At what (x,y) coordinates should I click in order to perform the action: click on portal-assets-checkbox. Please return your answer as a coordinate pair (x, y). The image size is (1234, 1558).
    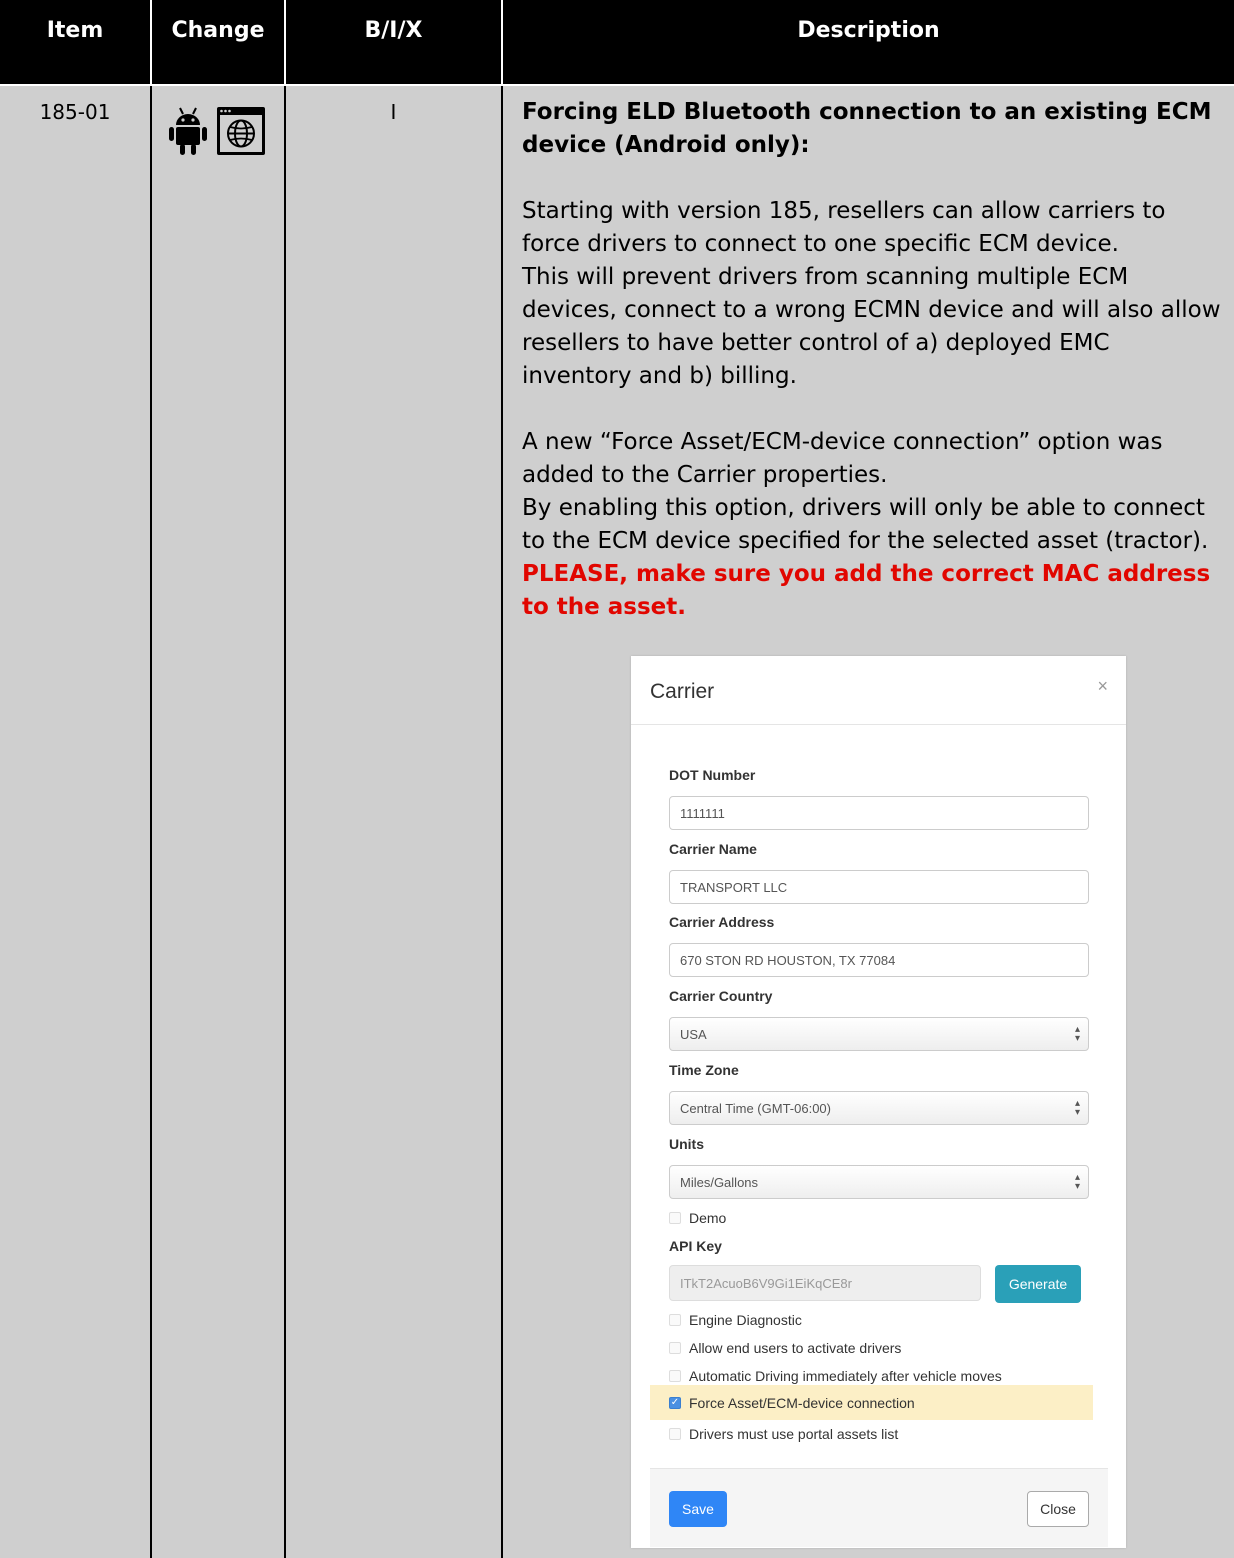
    Looking at the image, I should click on (675, 1434).